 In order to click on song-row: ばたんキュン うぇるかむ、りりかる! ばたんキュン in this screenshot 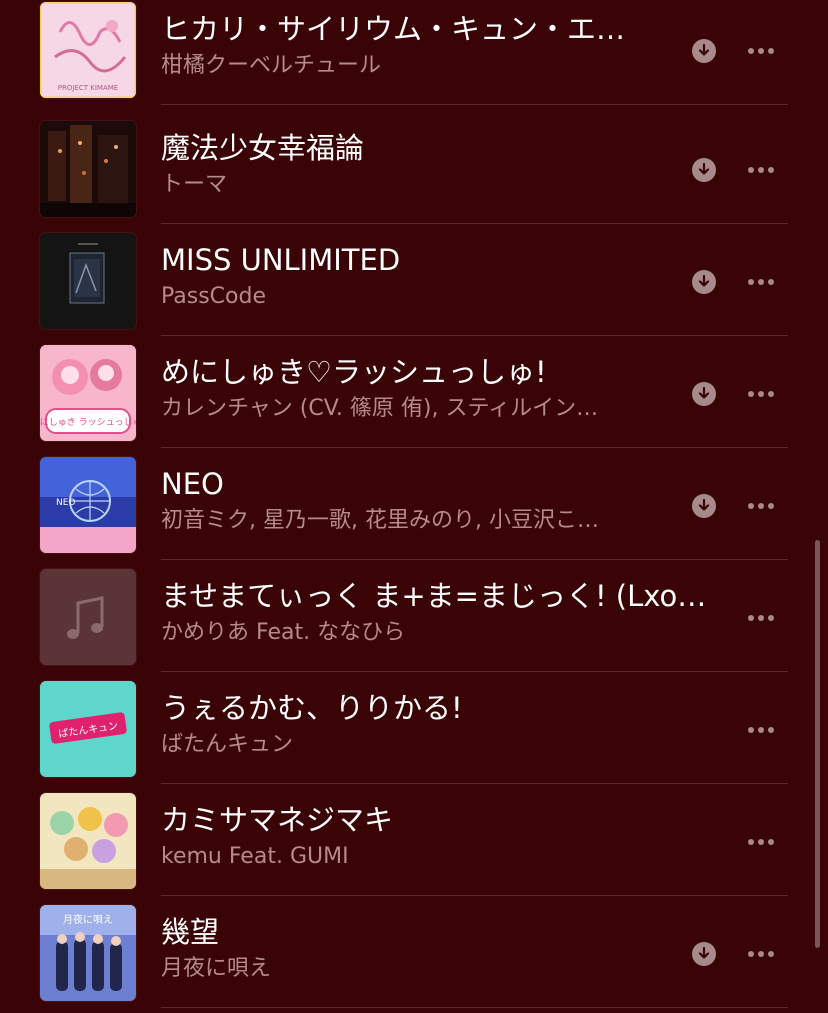, I will do `click(414, 728)`.